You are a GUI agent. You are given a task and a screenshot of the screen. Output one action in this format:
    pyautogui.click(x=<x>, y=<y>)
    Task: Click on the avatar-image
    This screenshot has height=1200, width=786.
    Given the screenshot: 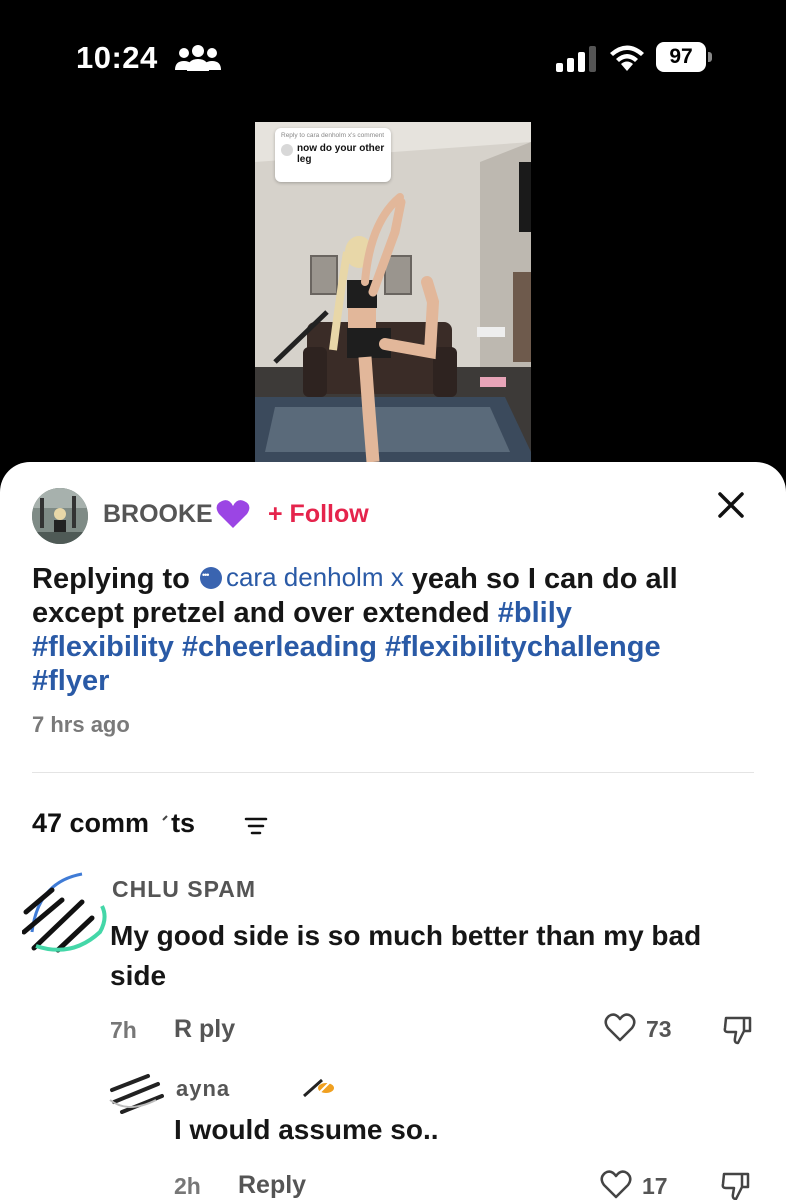 What is the action you would take?
    pyautogui.click(x=60, y=516)
    